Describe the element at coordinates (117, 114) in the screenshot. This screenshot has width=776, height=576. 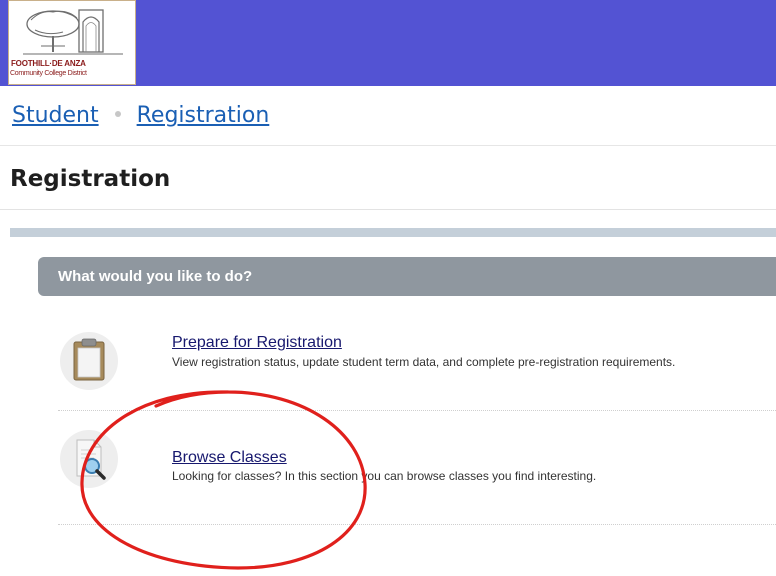
I see `breadcrumb-separator-icon` at that location.